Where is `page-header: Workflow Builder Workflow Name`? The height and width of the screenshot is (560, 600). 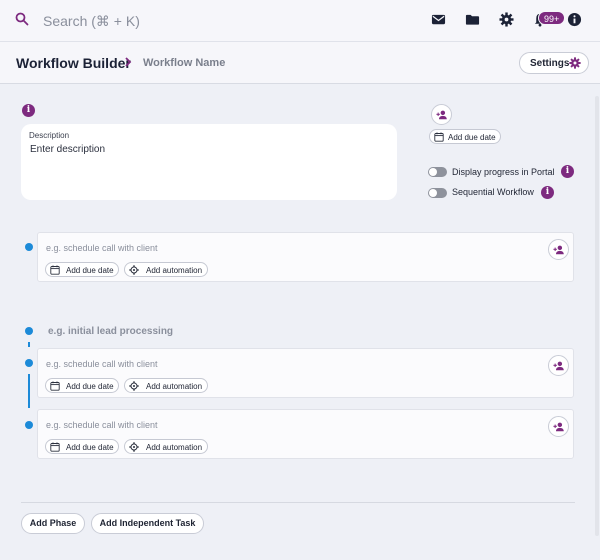 page-header: Workflow Builder Workflow Name is located at coordinates (300, 63).